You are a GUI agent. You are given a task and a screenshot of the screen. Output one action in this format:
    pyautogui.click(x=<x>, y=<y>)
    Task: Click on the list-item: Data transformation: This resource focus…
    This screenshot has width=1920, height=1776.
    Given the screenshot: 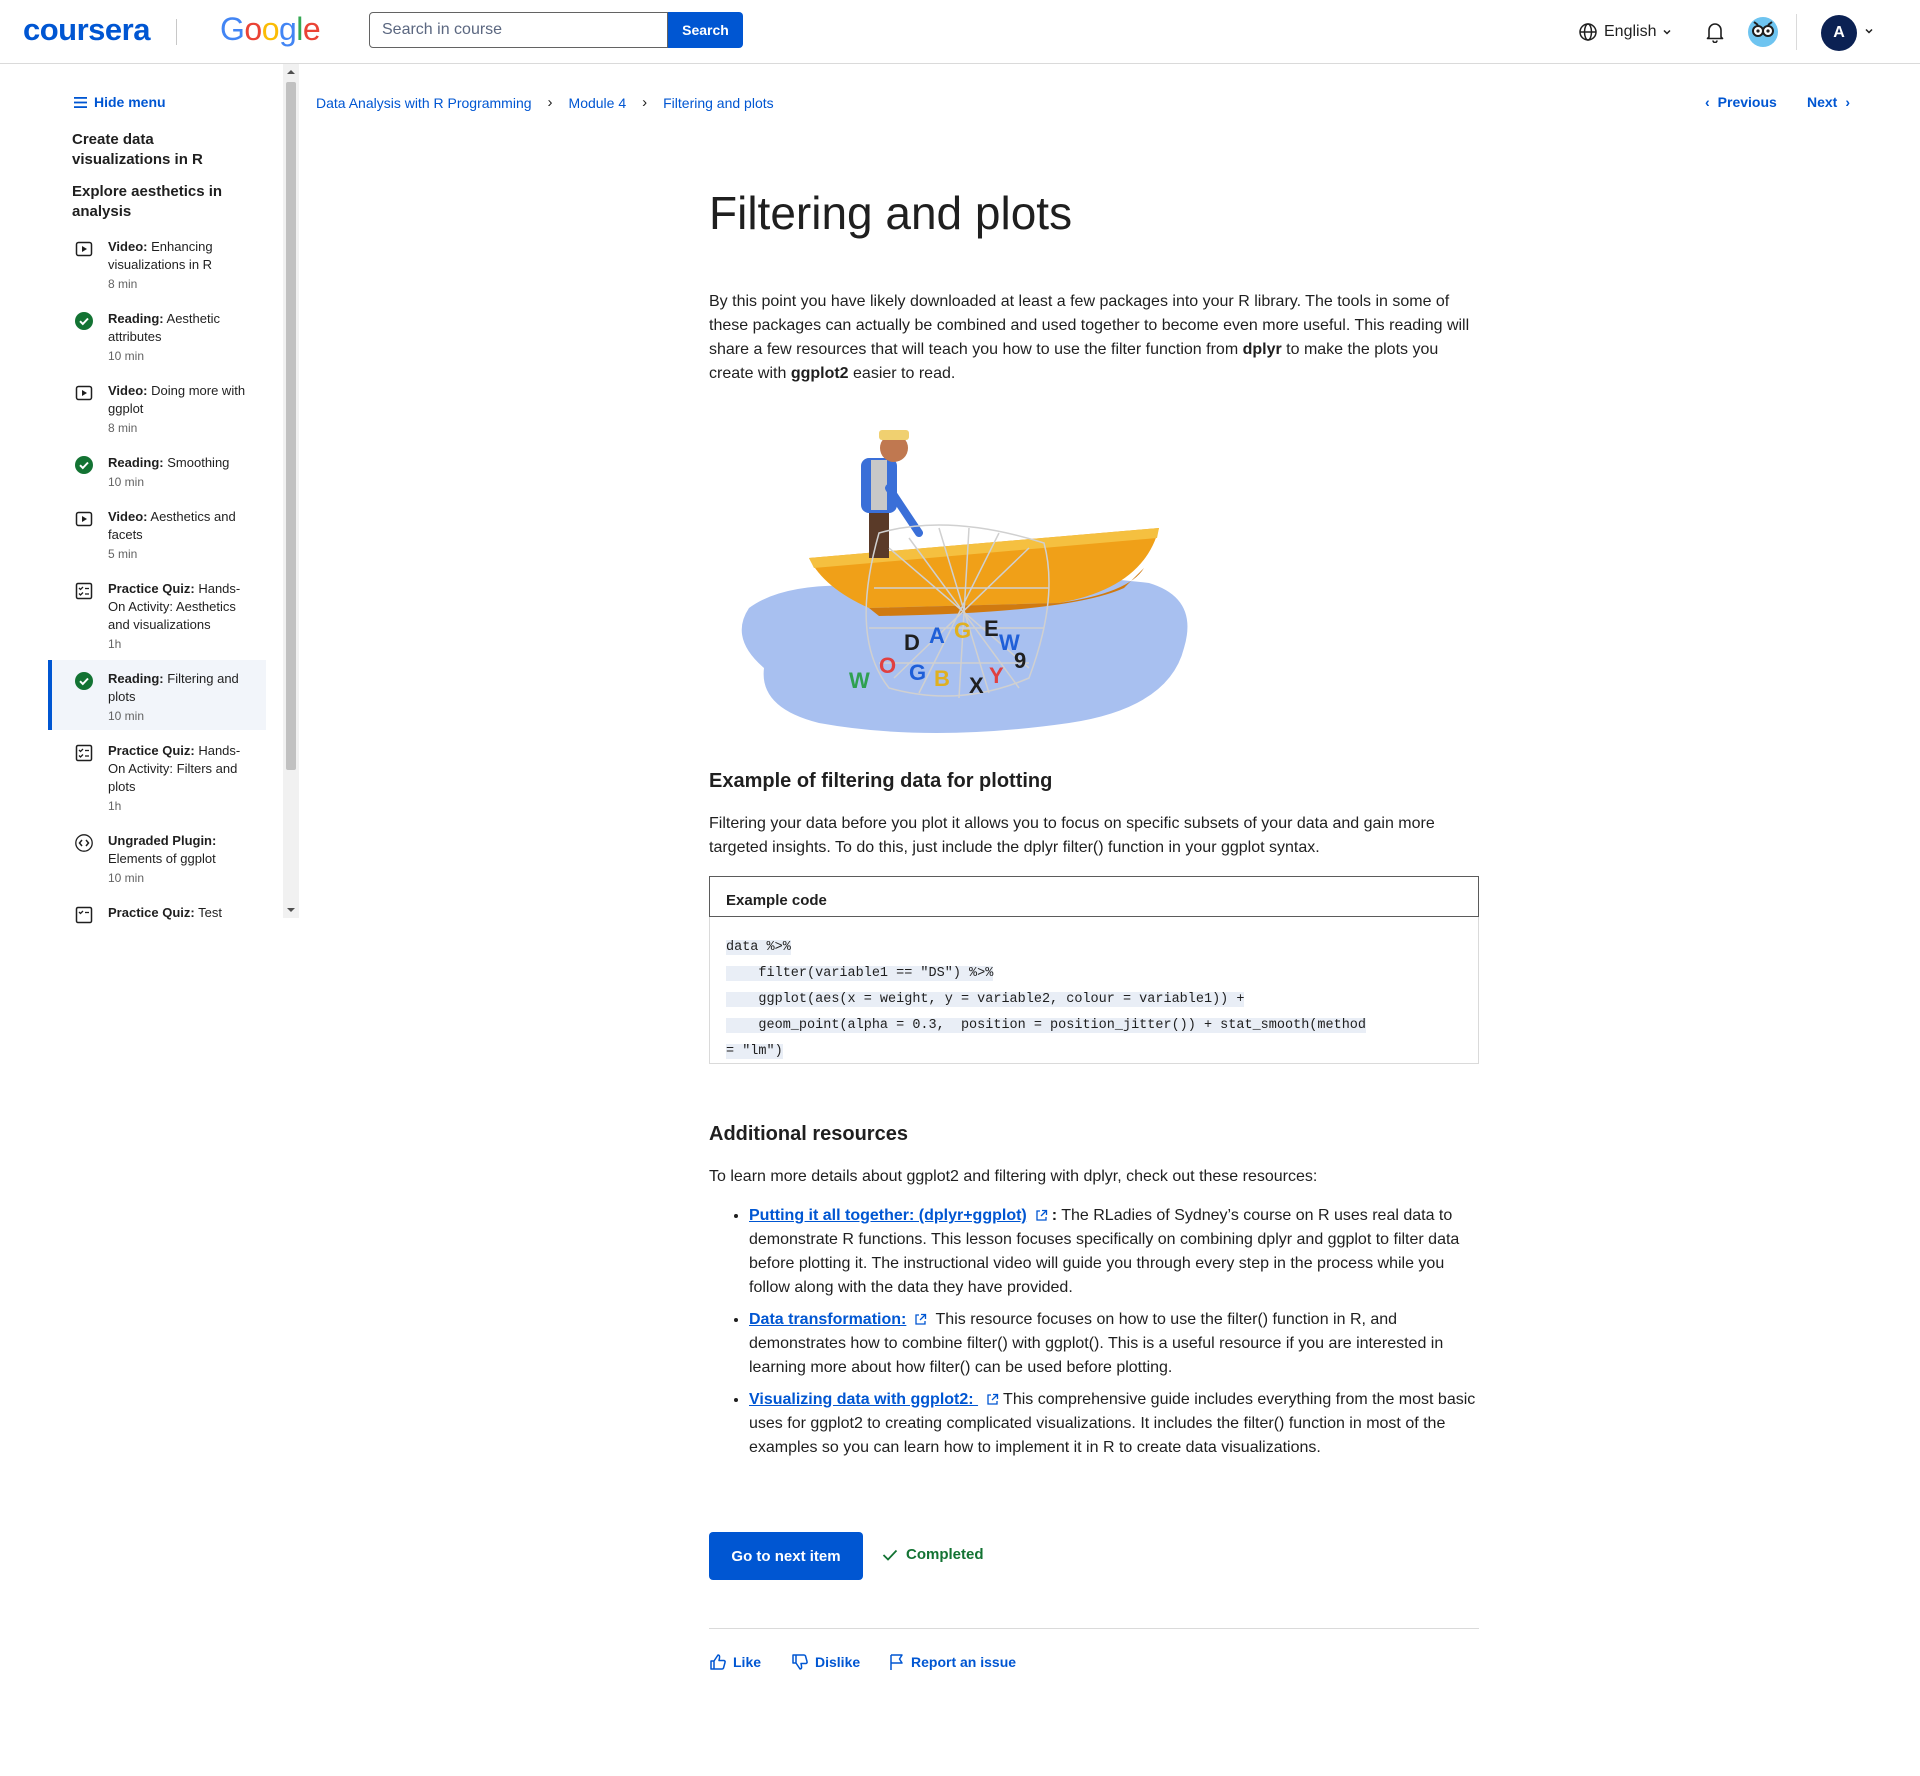 What is the action you would take?
    pyautogui.click(x=1114, y=1344)
    